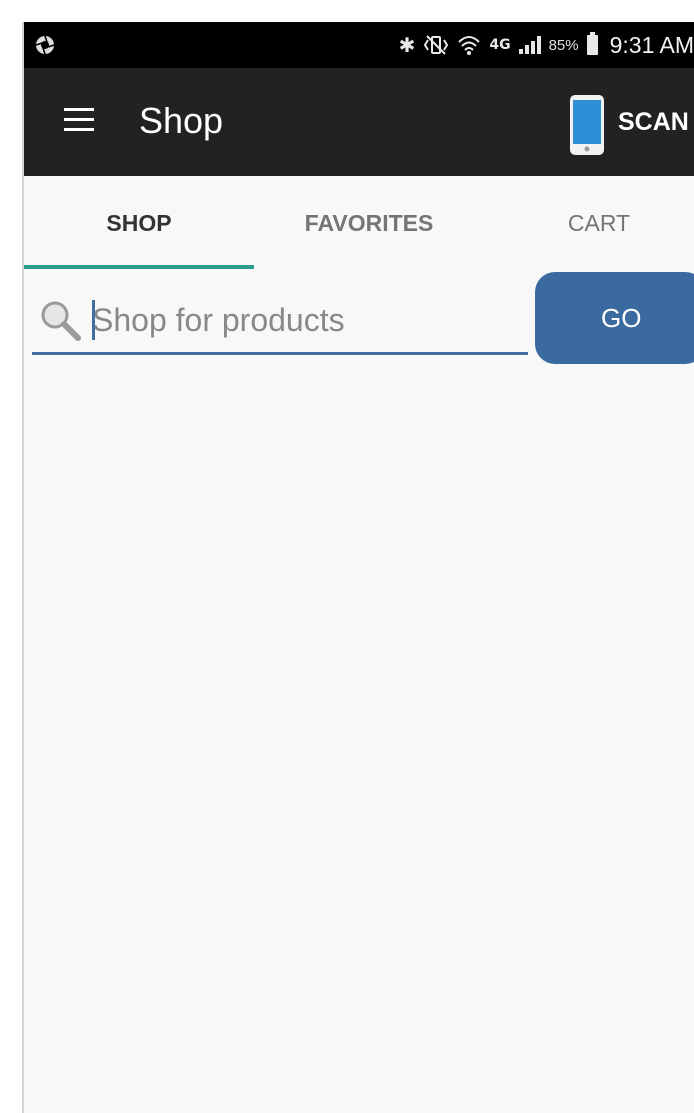  I want to click on smartphone-icon, so click(587, 125).